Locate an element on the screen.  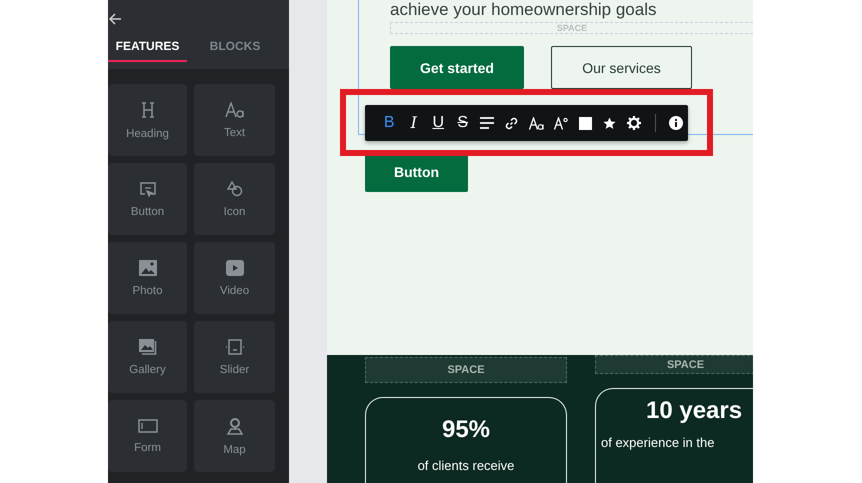
star-icon is located at coordinates (609, 123).